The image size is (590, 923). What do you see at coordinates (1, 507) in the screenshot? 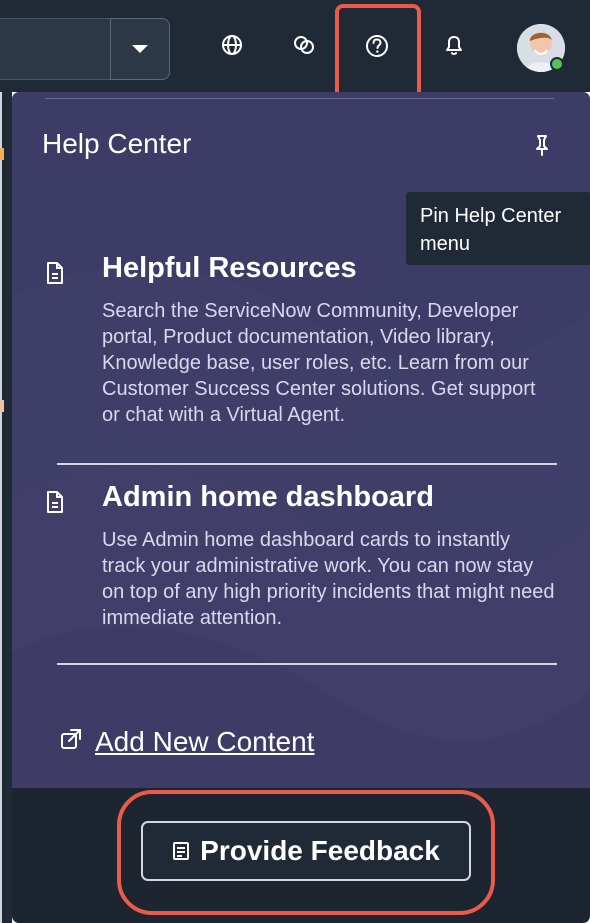
I see `left-edge-line` at bounding box center [1, 507].